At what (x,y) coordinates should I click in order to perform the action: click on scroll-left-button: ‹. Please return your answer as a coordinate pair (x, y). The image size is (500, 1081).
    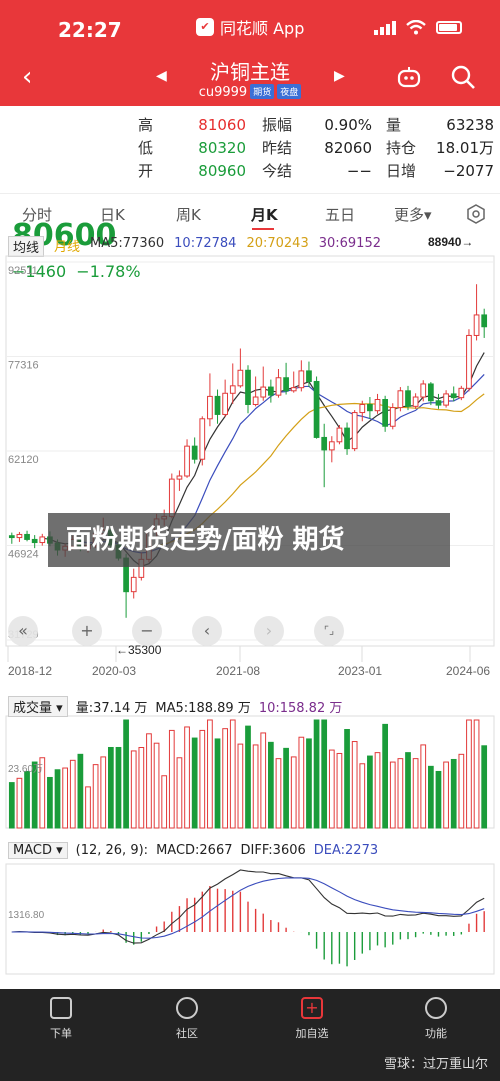
    Looking at the image, I should click on (207, 631).